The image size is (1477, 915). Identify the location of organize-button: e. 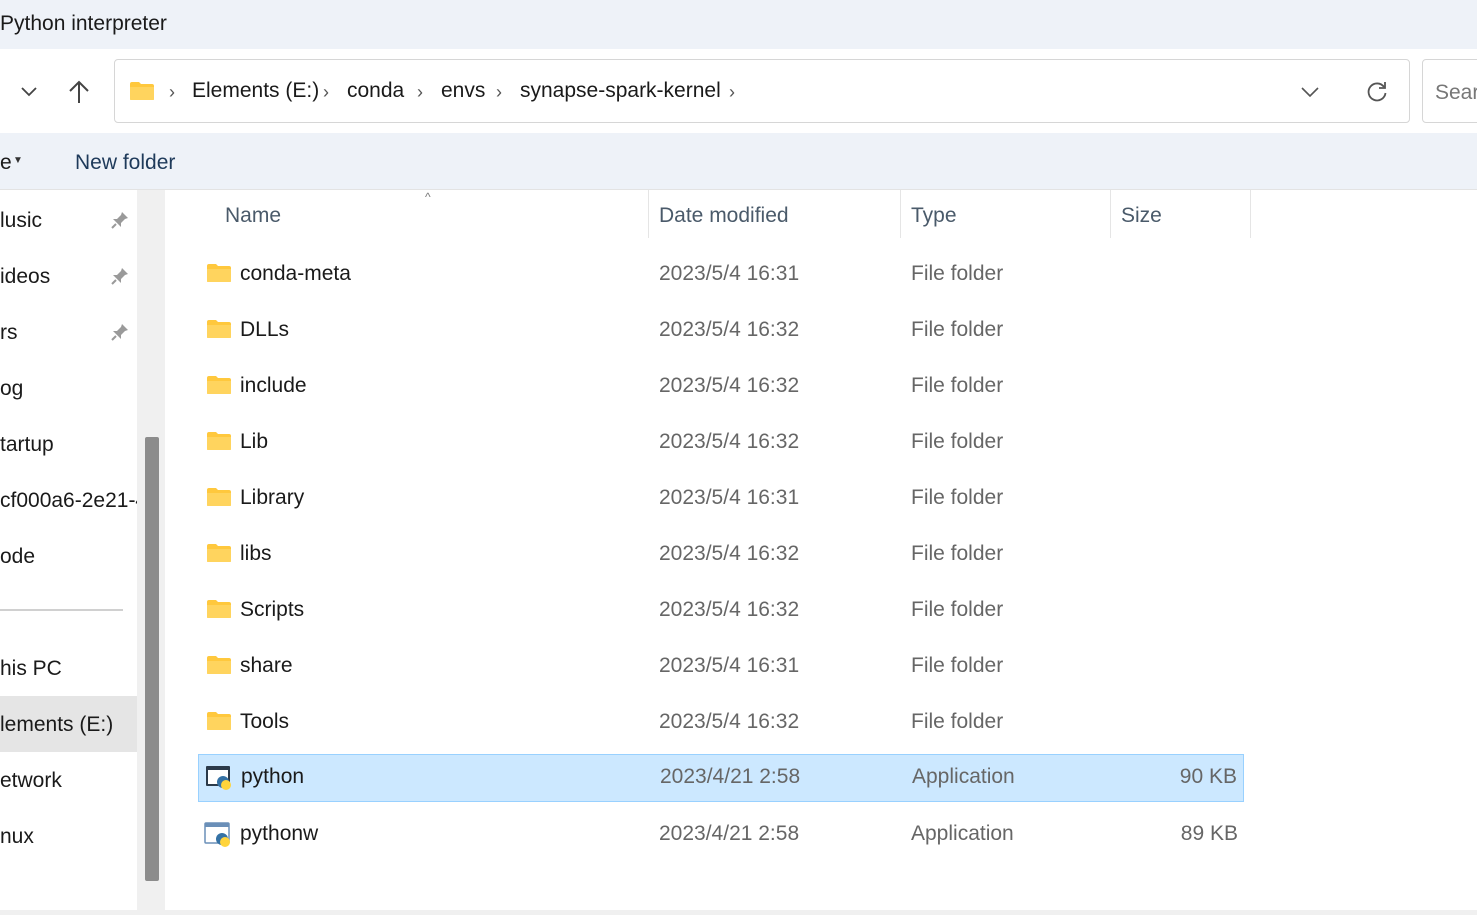
(6, 163).